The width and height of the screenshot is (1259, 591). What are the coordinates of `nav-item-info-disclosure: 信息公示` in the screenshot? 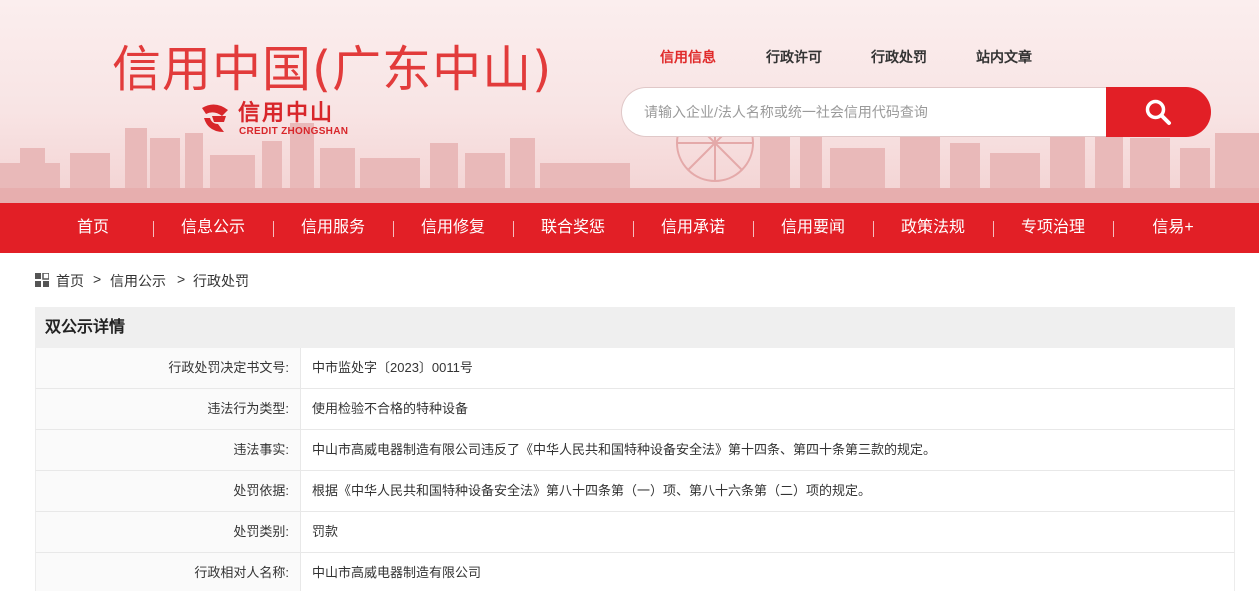 It's located at (213, 228).